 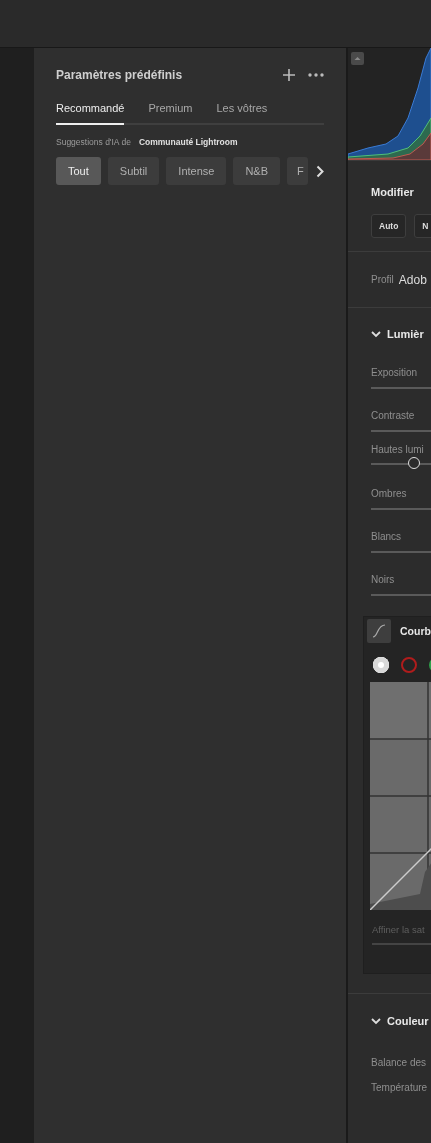 I want to click on slider-label: Ombres, so click(x=389, y=493).